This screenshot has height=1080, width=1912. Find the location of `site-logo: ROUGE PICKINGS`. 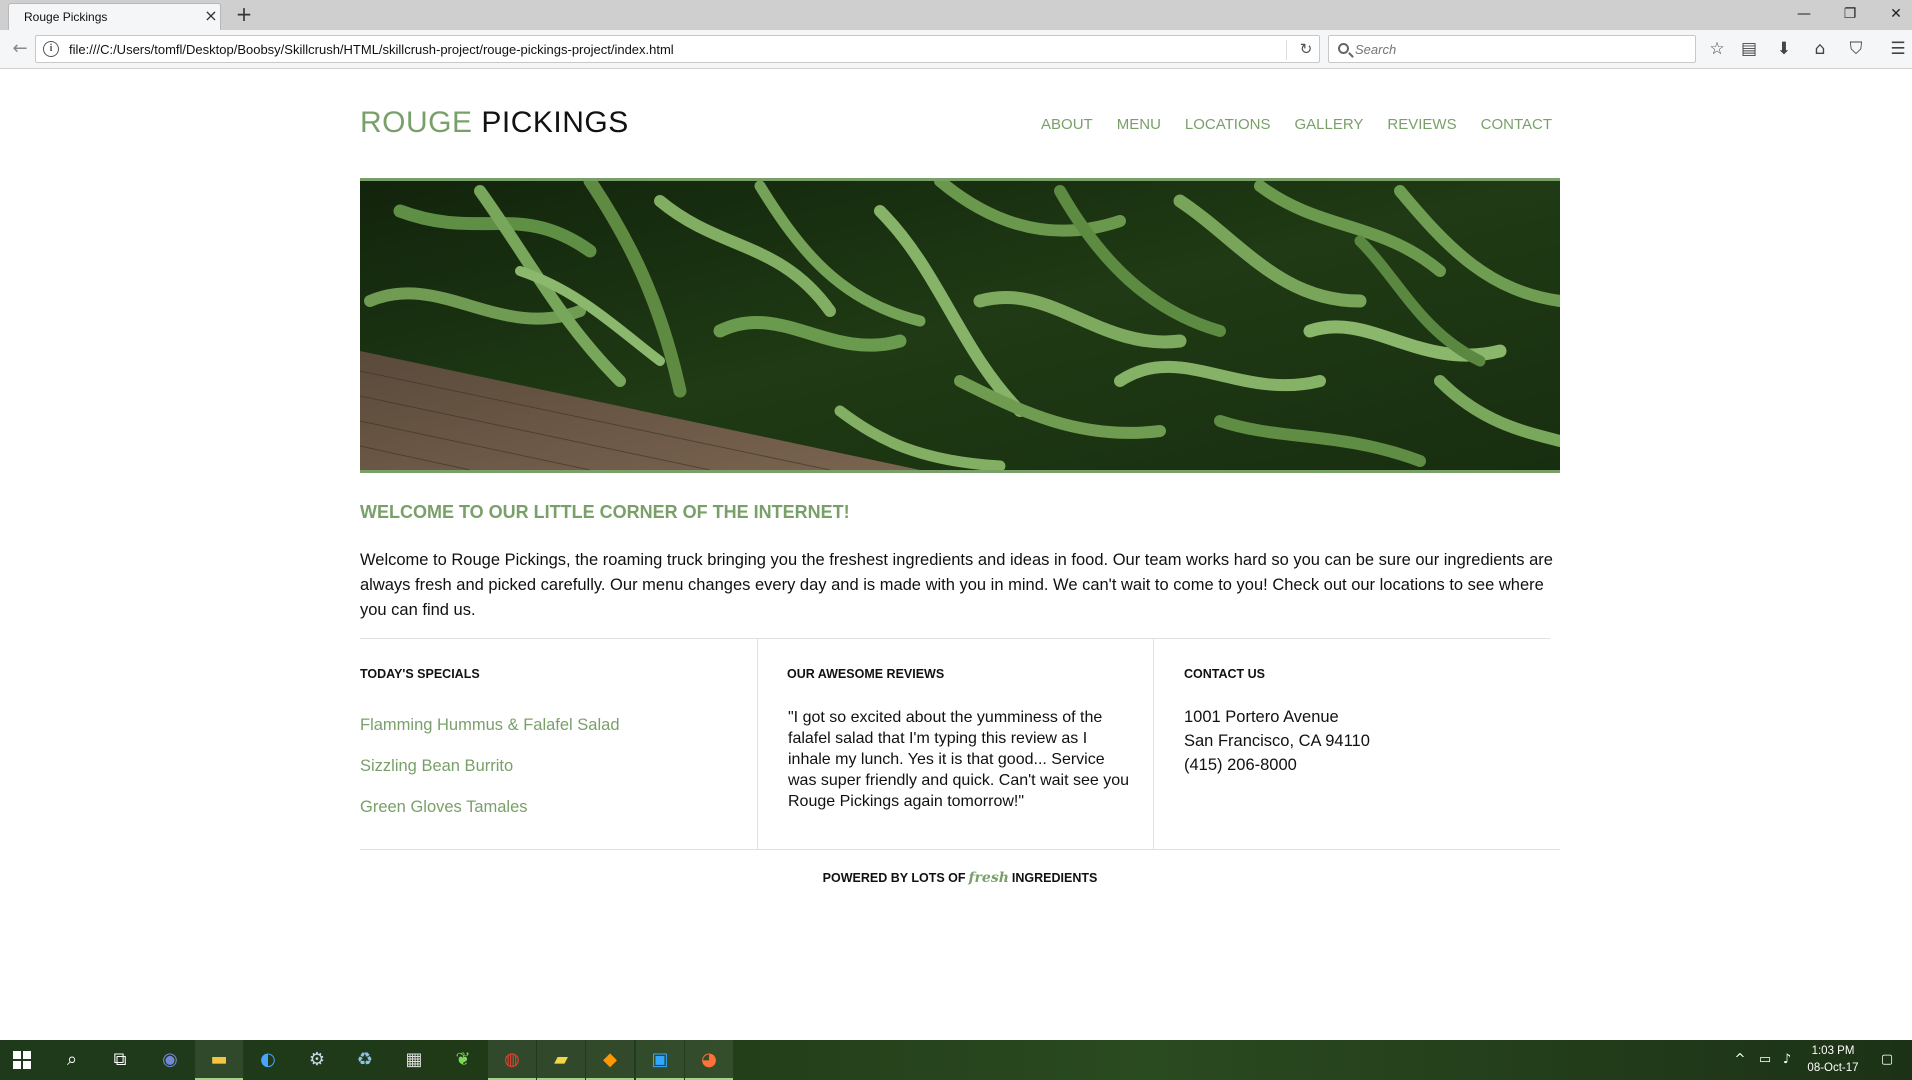

site-logo: ROUGE PICKINGS is located at coordinates (494, 123).